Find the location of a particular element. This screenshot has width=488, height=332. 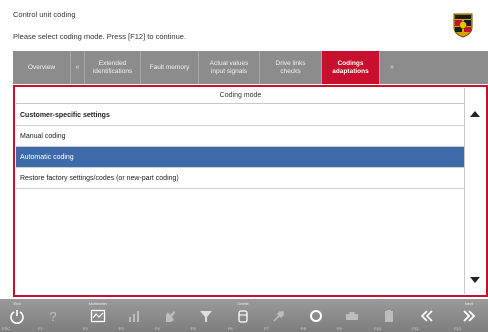

fkey-next: Next F12 is located at coordinates (469, 315).